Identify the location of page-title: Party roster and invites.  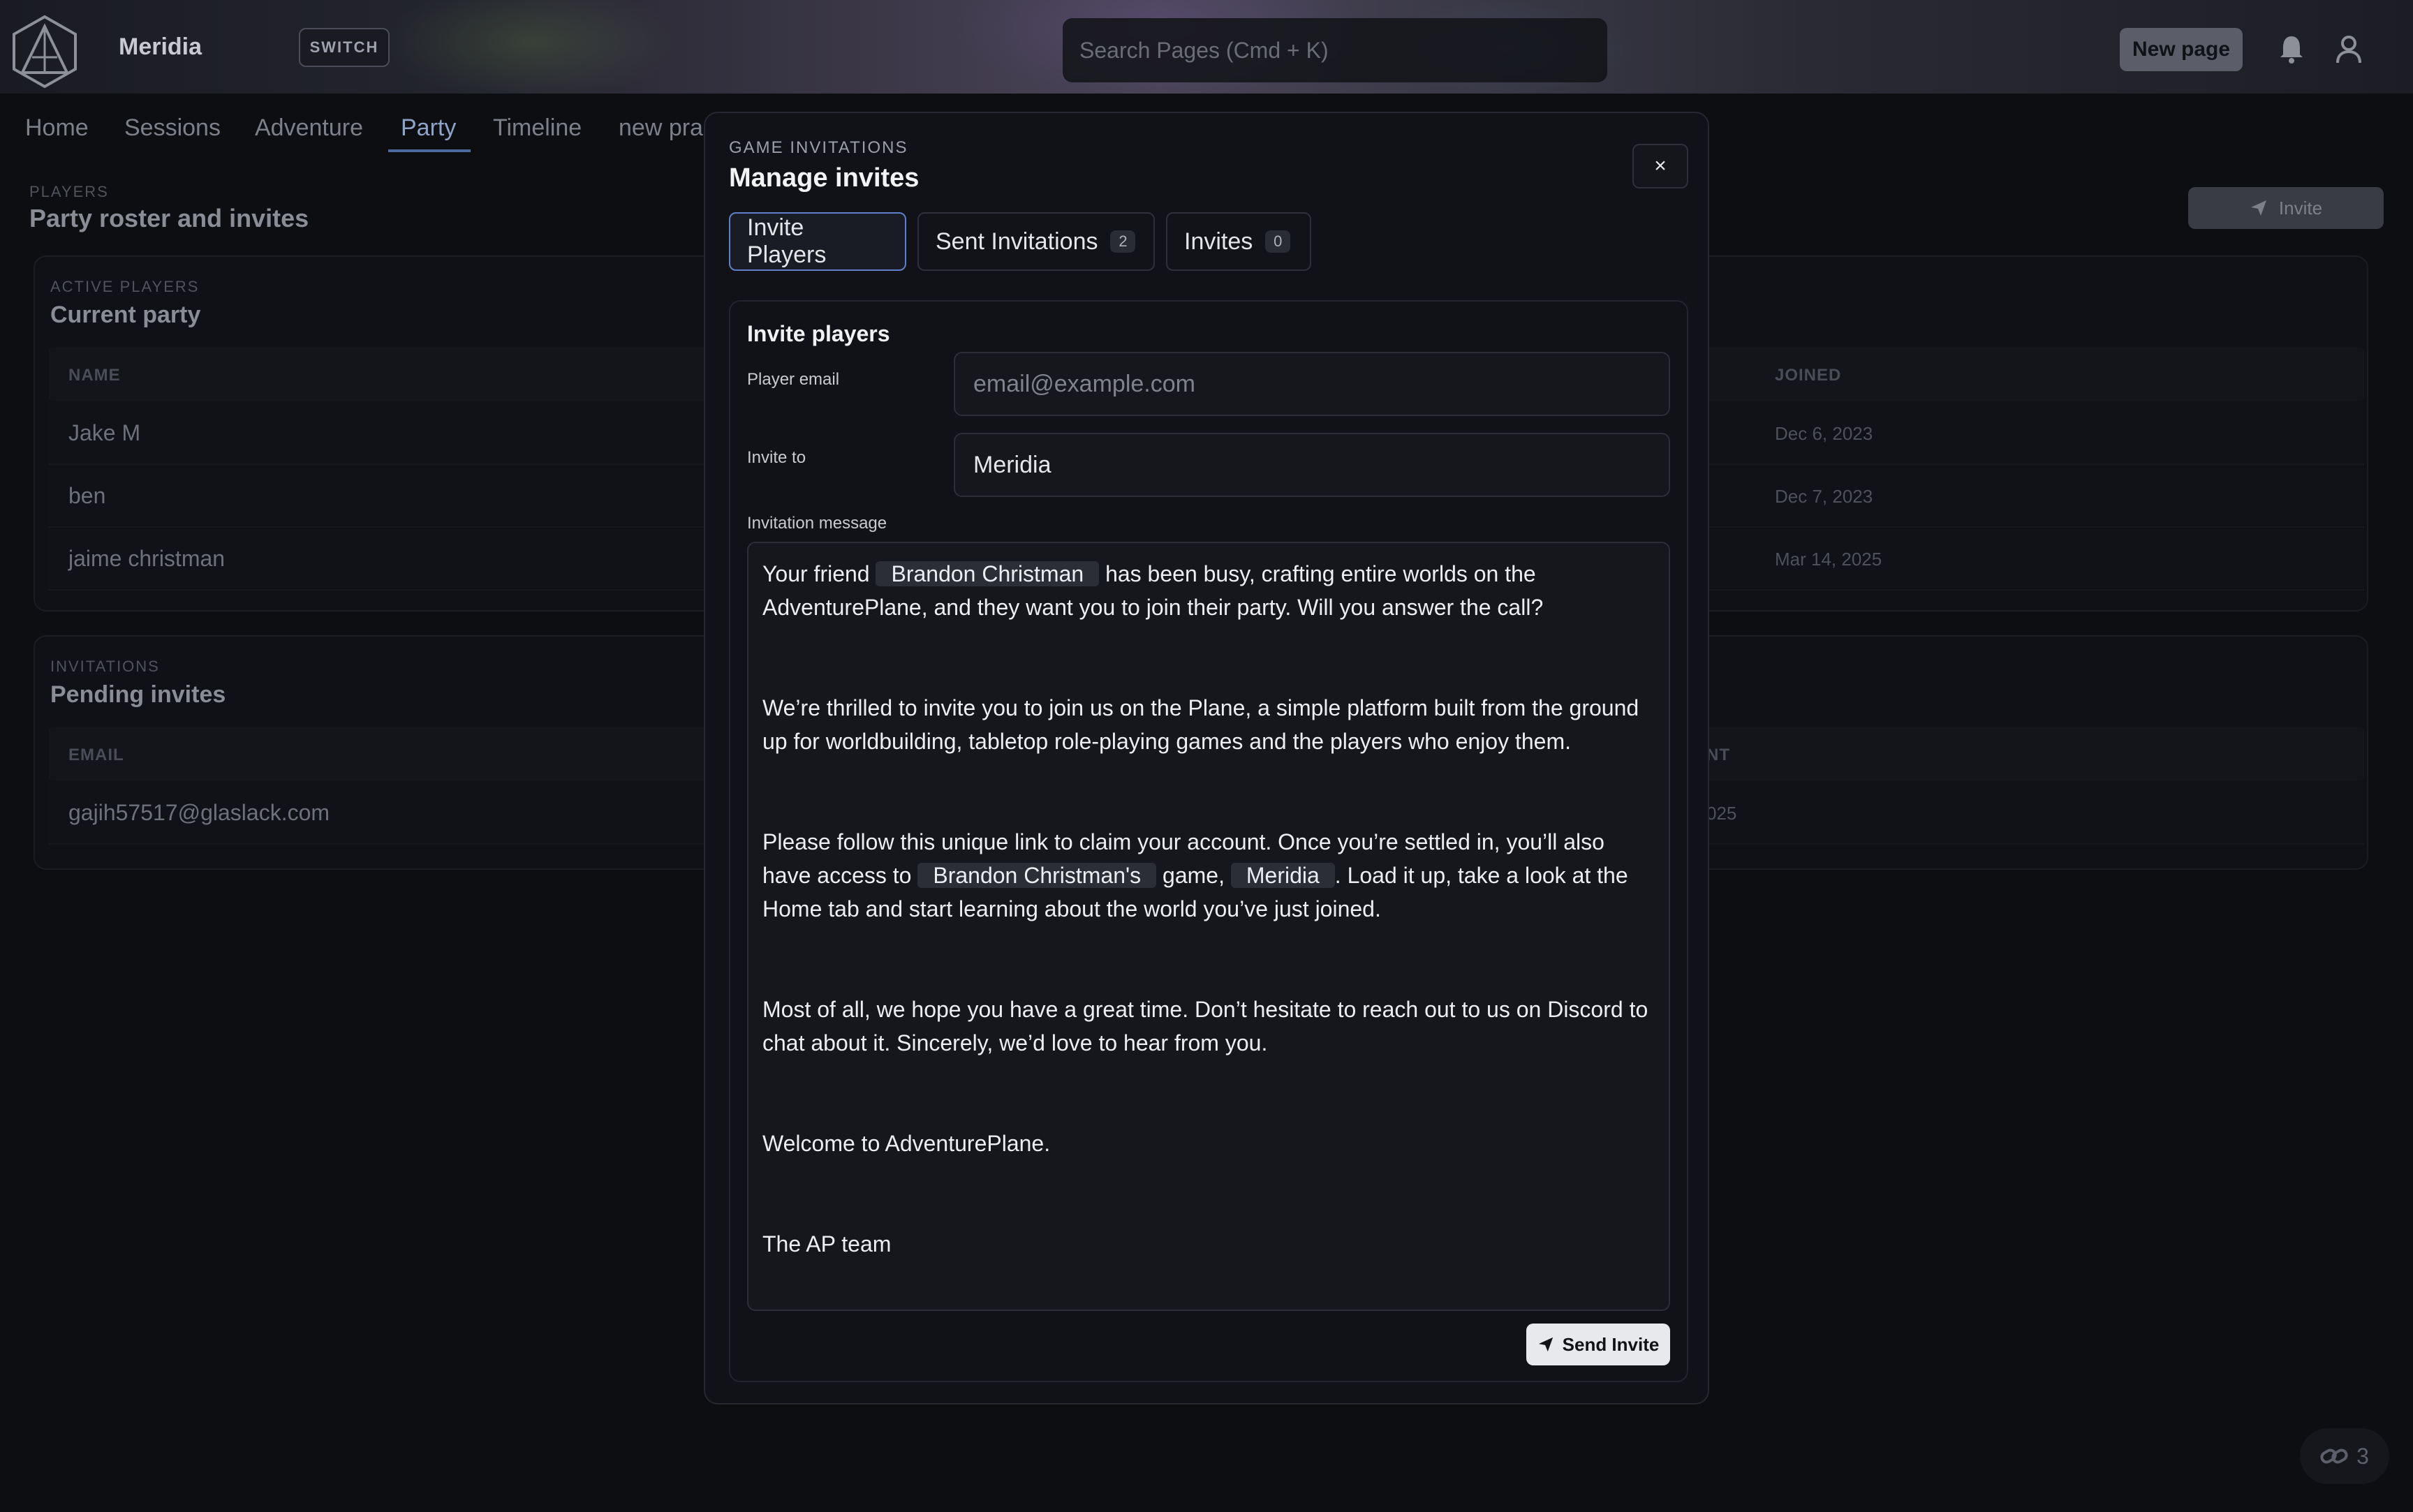
(169, 218).